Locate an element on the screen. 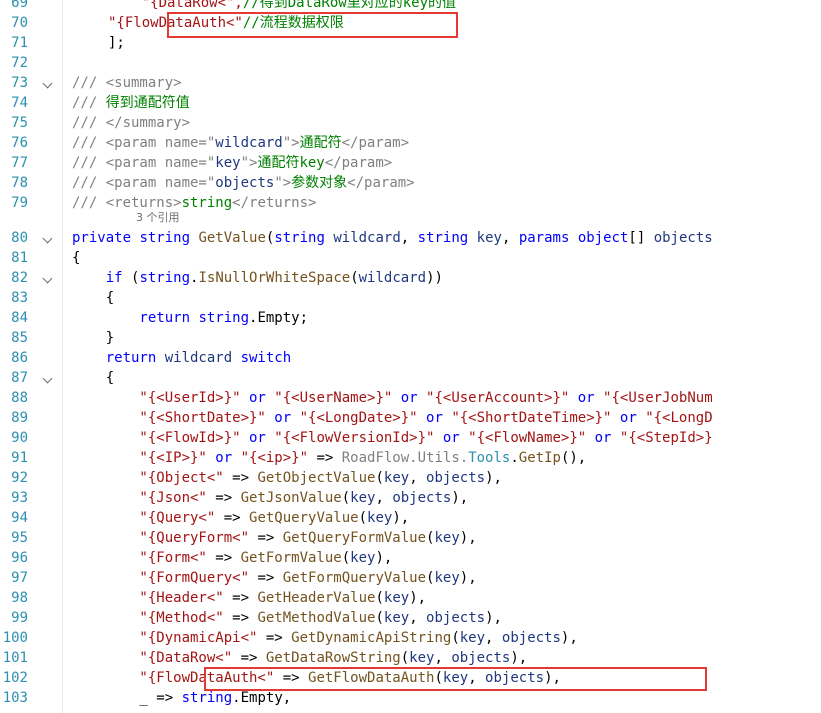  code-line: 70 "{FlowDataAuth<"//流程数据权限 is located at coordinates (410, 23).